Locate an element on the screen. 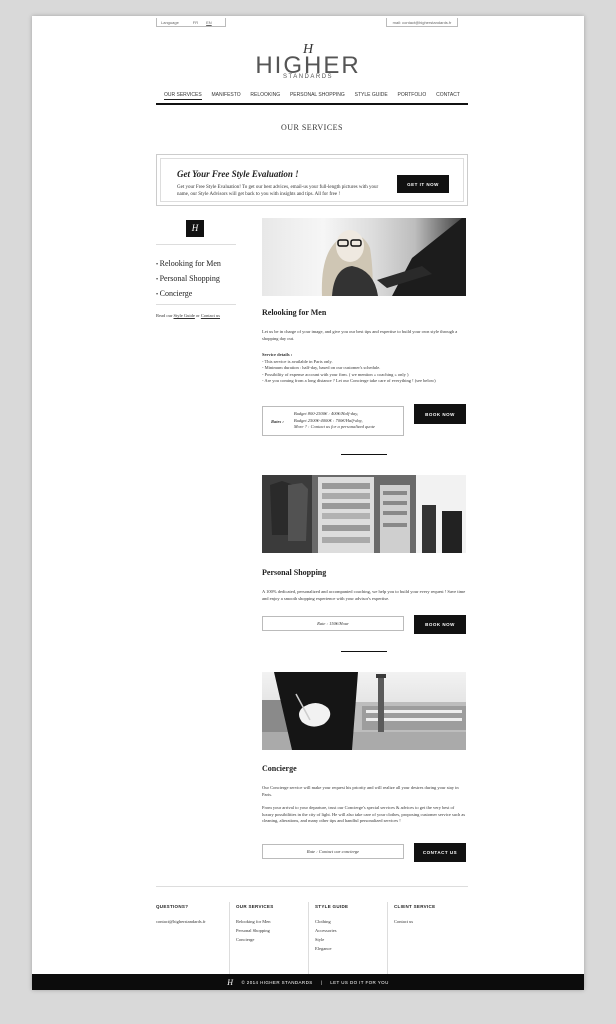 The image size is (616, 1024). concierge-rate: Rate : Contact our concierge is located at coordinates (333, 851).